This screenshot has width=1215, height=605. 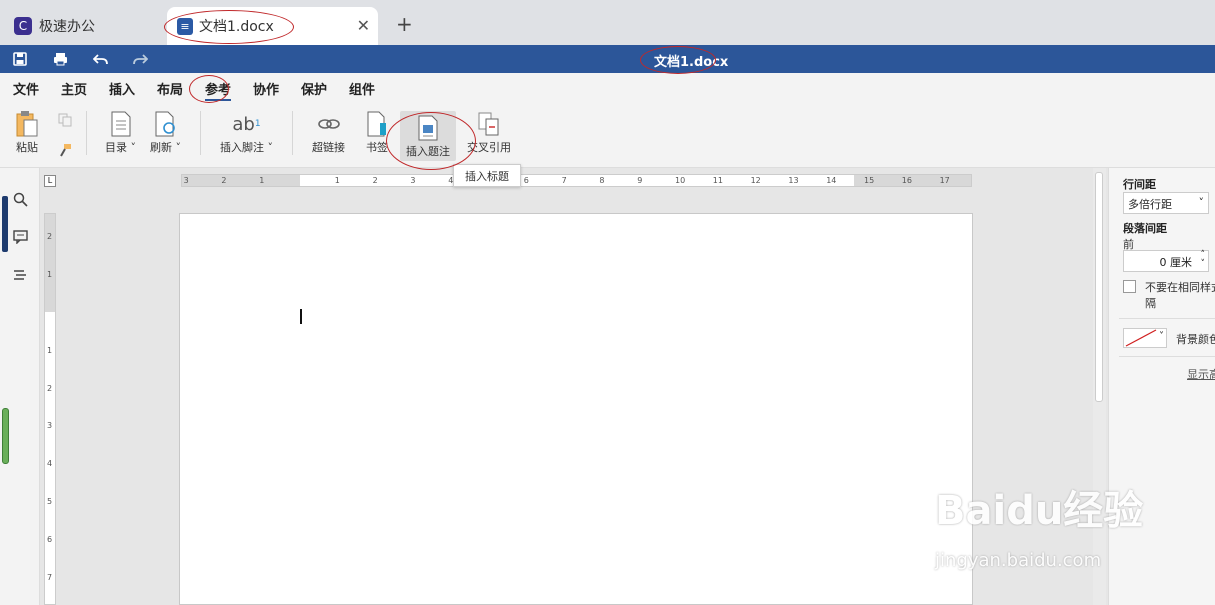 What do you see at coordinates (60, 59) in the screenshot?
I see `print-icon` at bounding box center [60, 59].